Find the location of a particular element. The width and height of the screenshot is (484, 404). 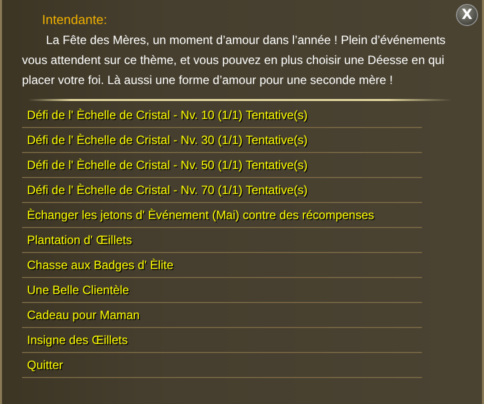

close-button: X is located at coordinates (467, 15).